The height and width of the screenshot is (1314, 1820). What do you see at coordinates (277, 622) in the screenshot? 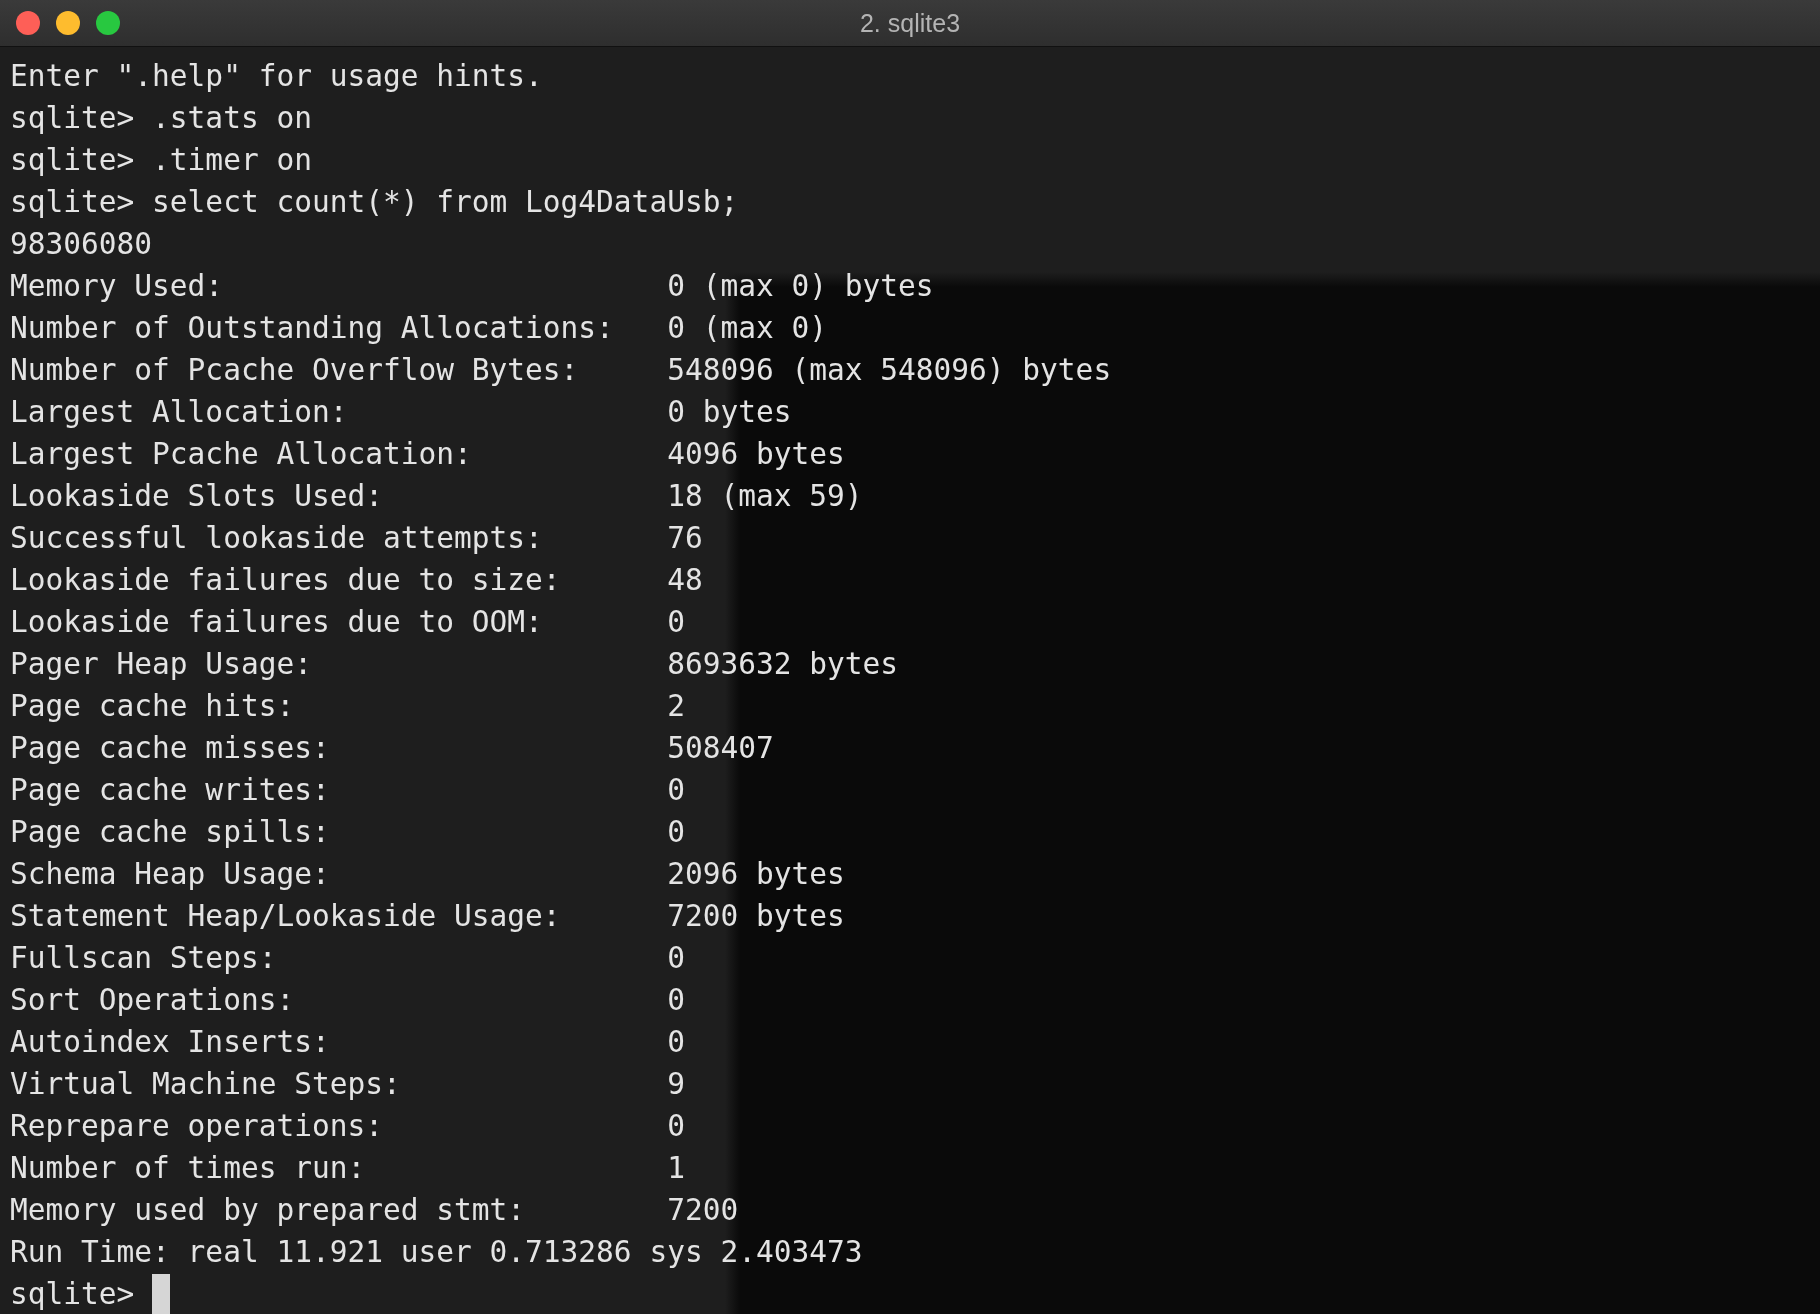
I see `stat-label: Lookaside failures due to OOM:` at bounding box center [277, 622].